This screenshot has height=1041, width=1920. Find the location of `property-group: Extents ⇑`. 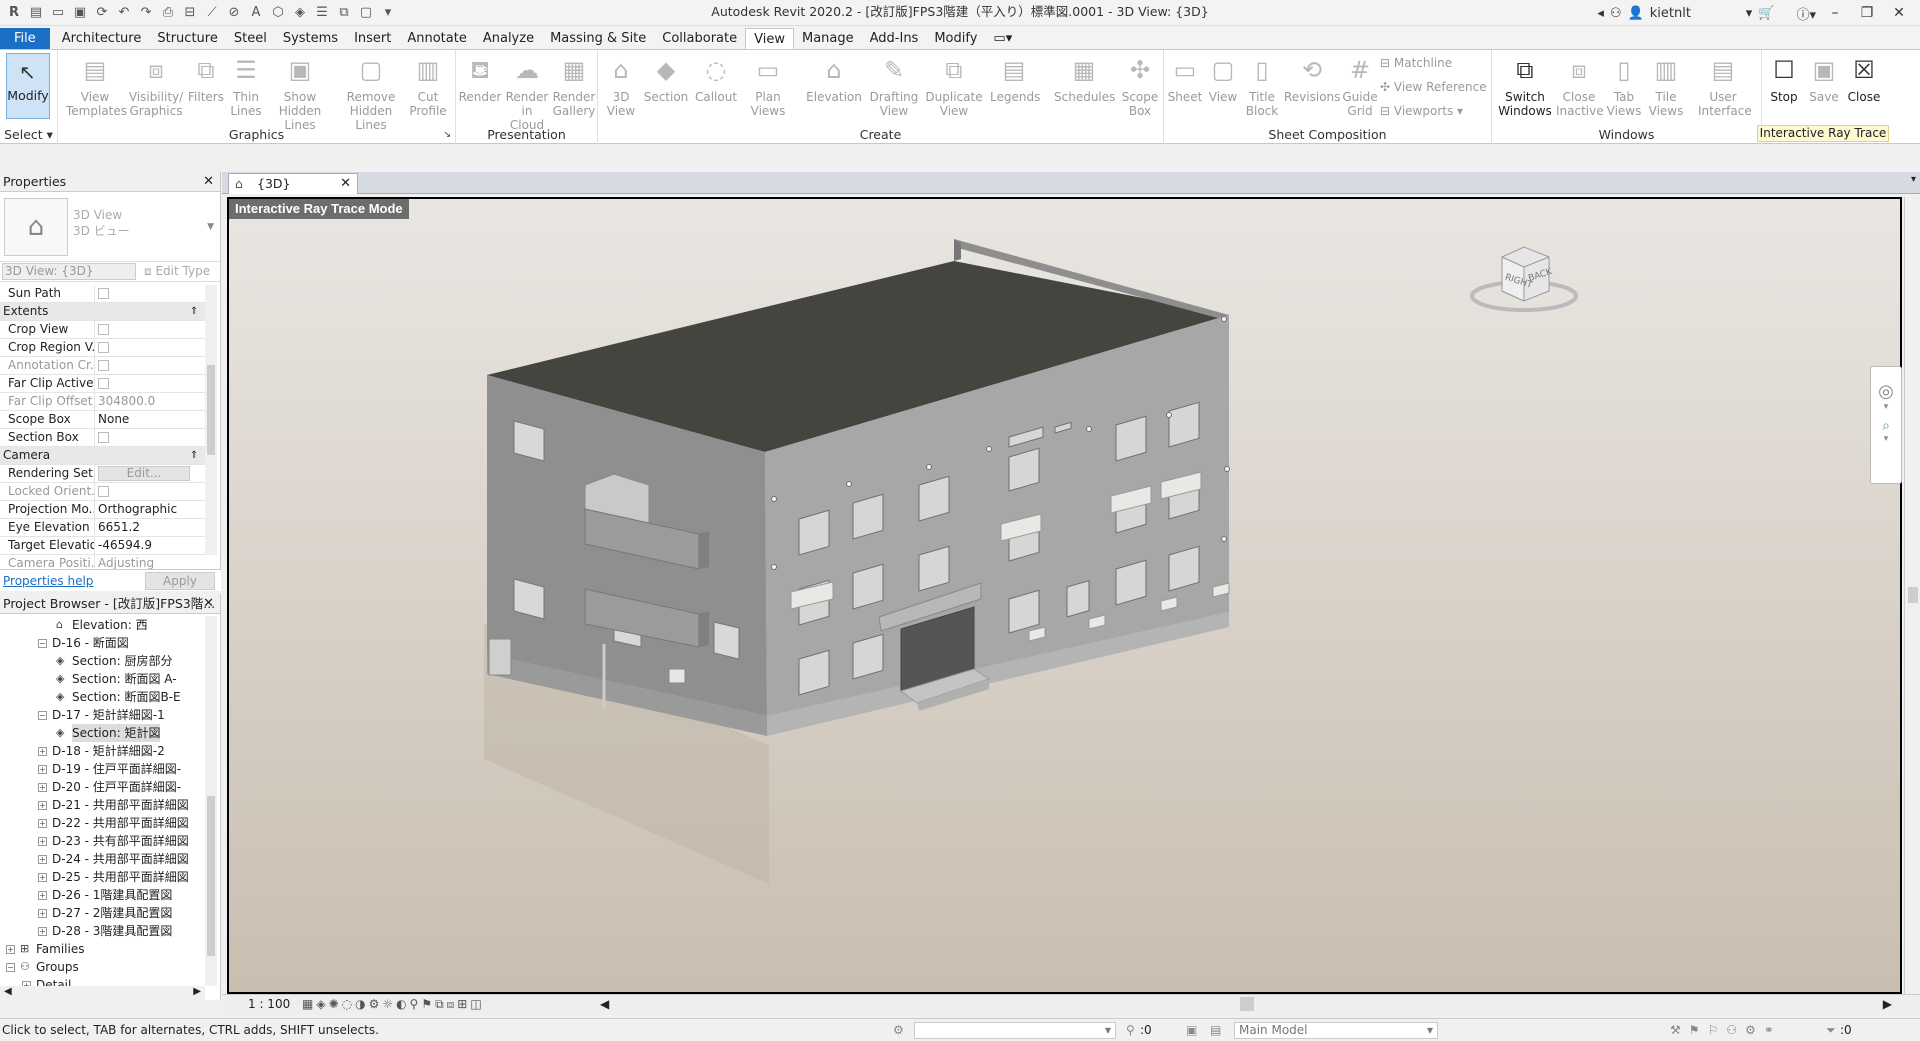

property-group: Extents ⇑ is located at coordinates (102, 312).